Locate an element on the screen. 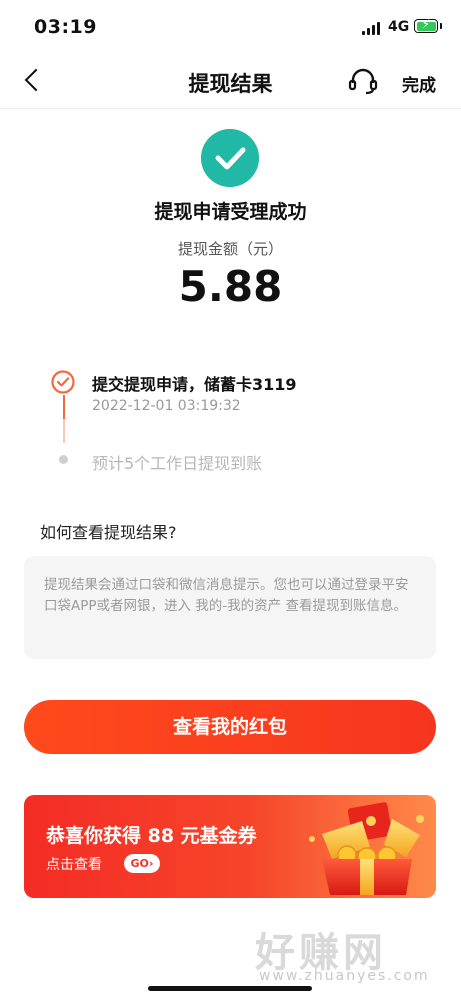 Image resolution: width=461 pixels, height=1000 pixels. fund-coupon-banner: 恭喜你获得 88 元基金券 点击查看 GO› is located at coordinates (230, 846).